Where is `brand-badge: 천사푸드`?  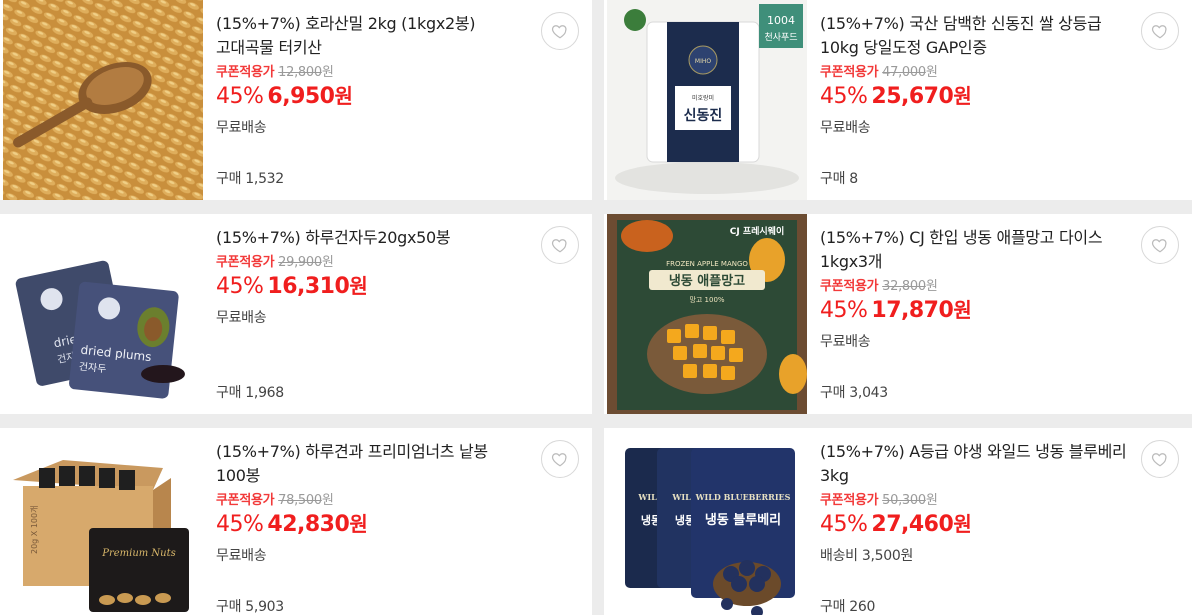 brand-badge: 천사푸드 is located at coordinates (780, 37).